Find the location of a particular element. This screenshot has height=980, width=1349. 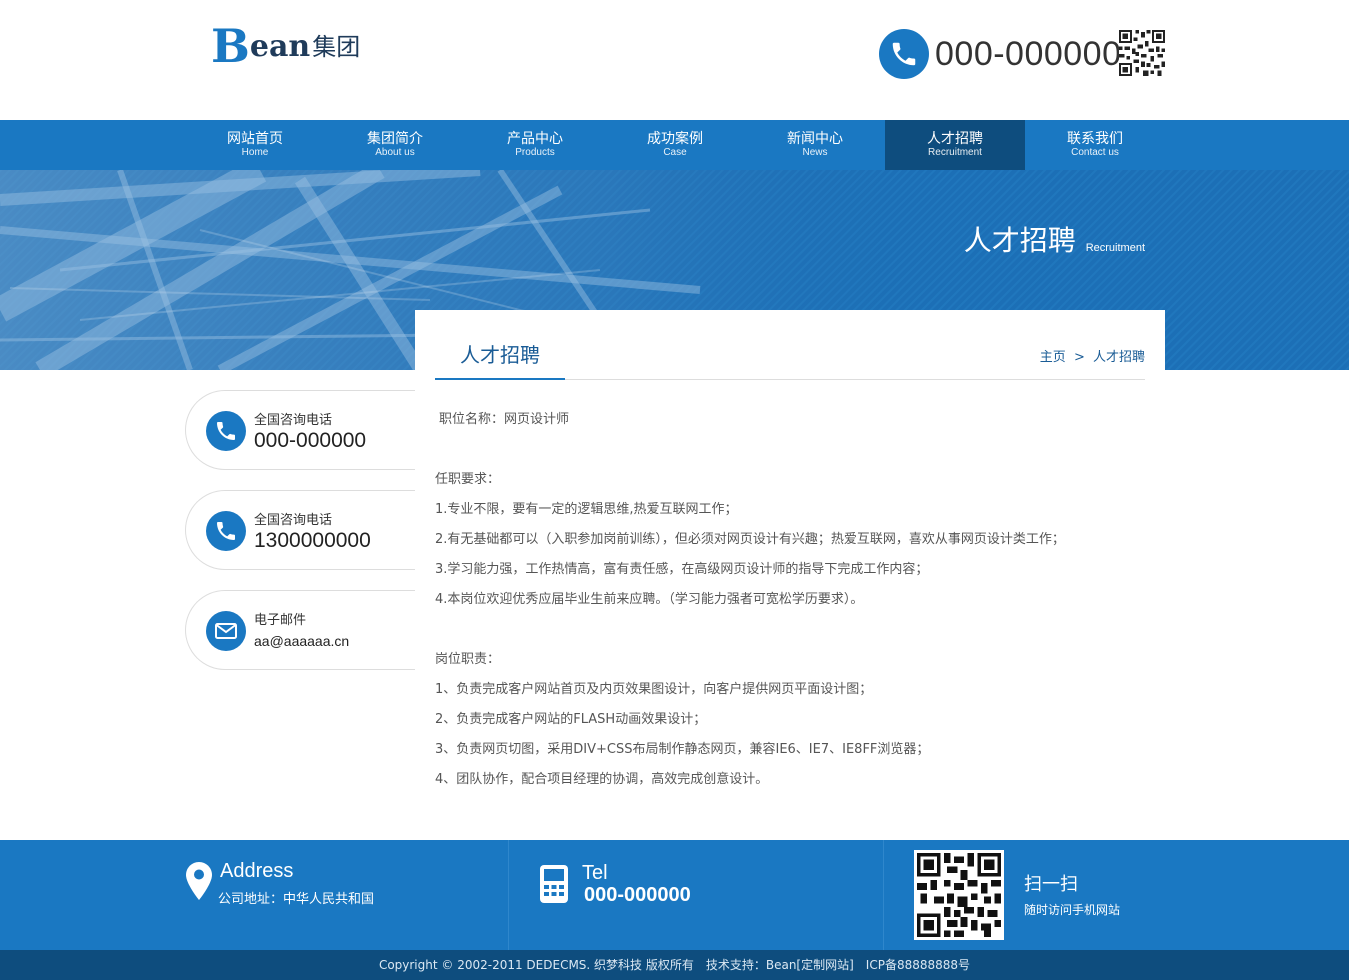

sidebar-card-hotline: 全国咨询电话 000-000000 is located at coordinates (300, 430).